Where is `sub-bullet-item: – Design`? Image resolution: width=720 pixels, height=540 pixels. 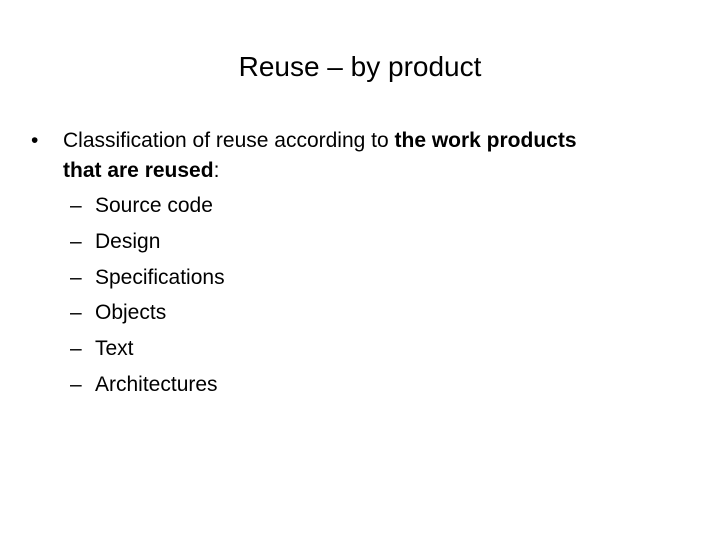 sub-bullet-item: – Design is located at coordinates (147, 245).